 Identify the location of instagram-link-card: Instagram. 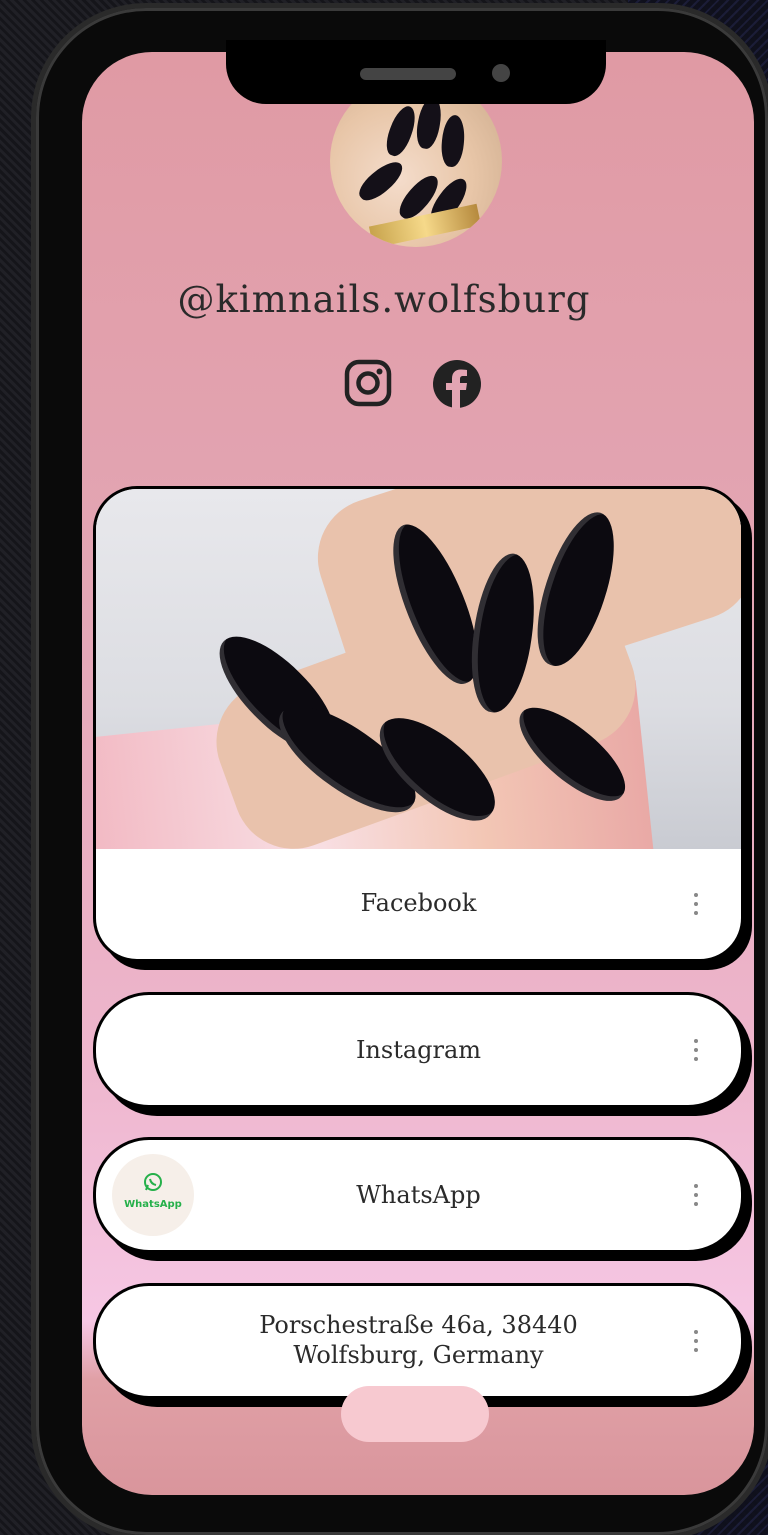
(418, 1050).